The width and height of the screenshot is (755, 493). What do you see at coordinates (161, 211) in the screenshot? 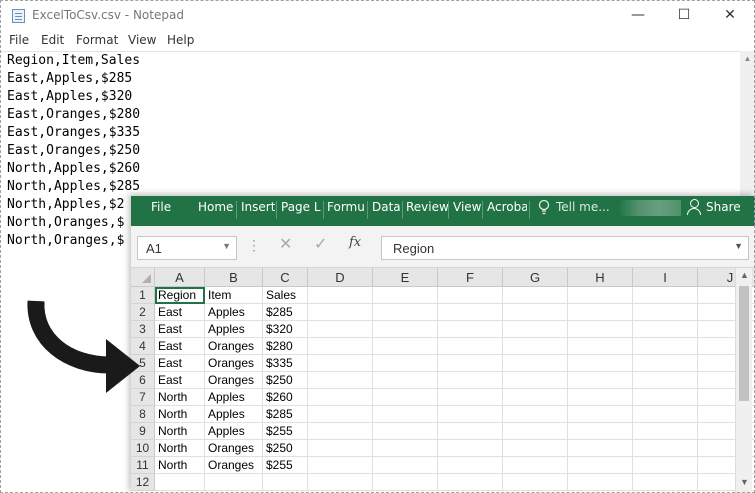
I see `tab-file: File` at bounding box center [161, 211].